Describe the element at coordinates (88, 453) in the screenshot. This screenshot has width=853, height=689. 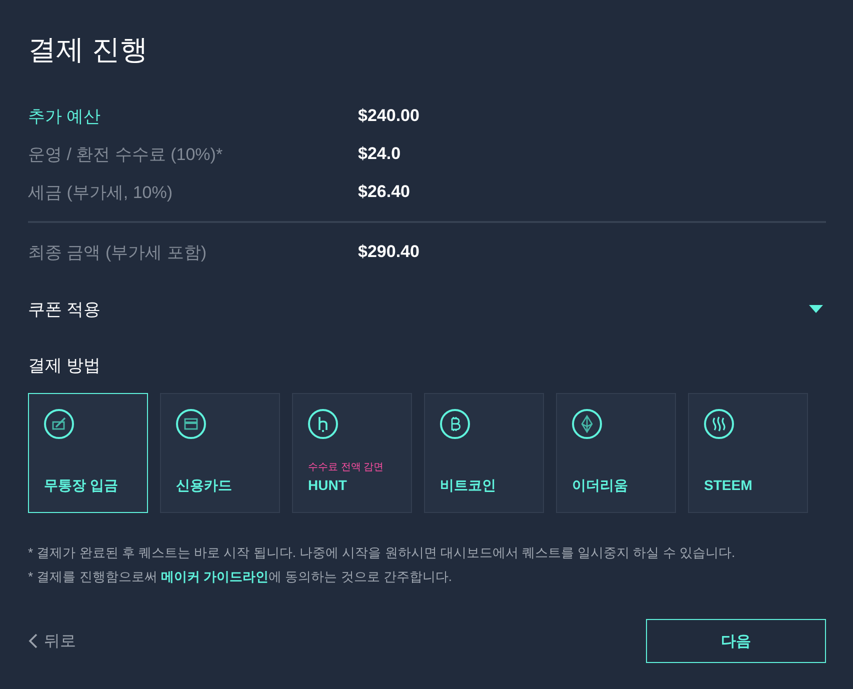
I see `payment-method-card: 무통장 입금` at that location.